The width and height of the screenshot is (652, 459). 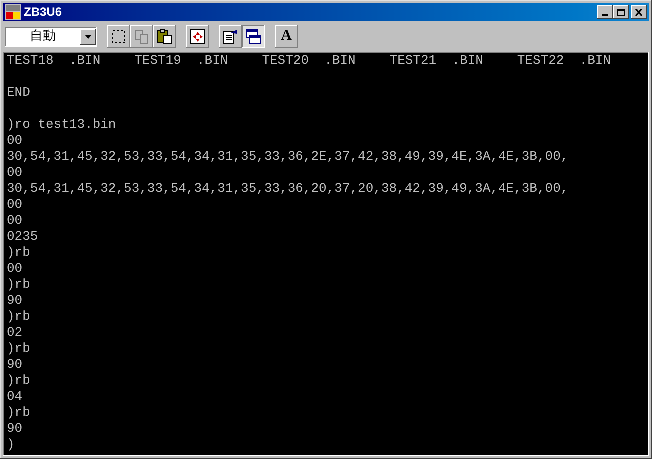 What do you see at coordinates (19, 93) in the screenshot?
I see `terminal-line: END` at bounding box center [19, 93].